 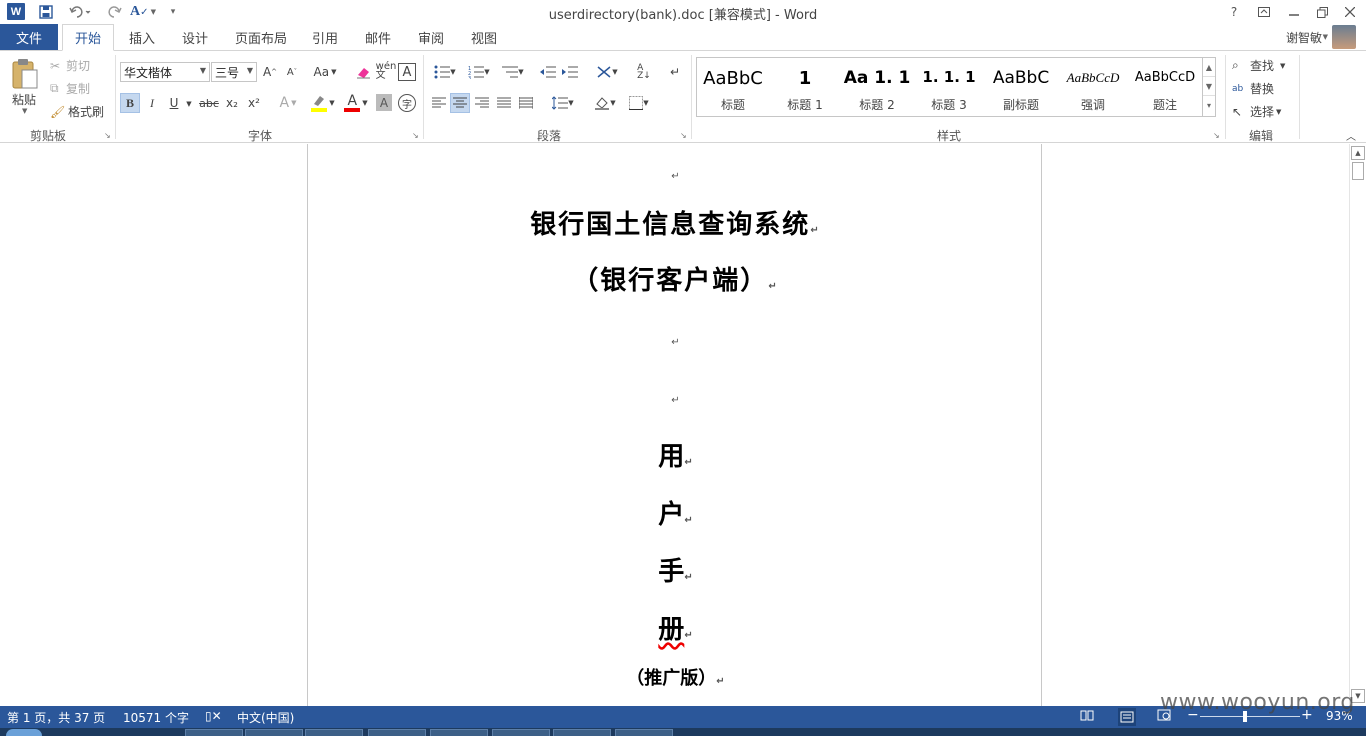 What do you see at coordinates (1216, 135) in the screenshot?
I see `styles-launcher-icon: ↘` at bounding box center [1216, 135].